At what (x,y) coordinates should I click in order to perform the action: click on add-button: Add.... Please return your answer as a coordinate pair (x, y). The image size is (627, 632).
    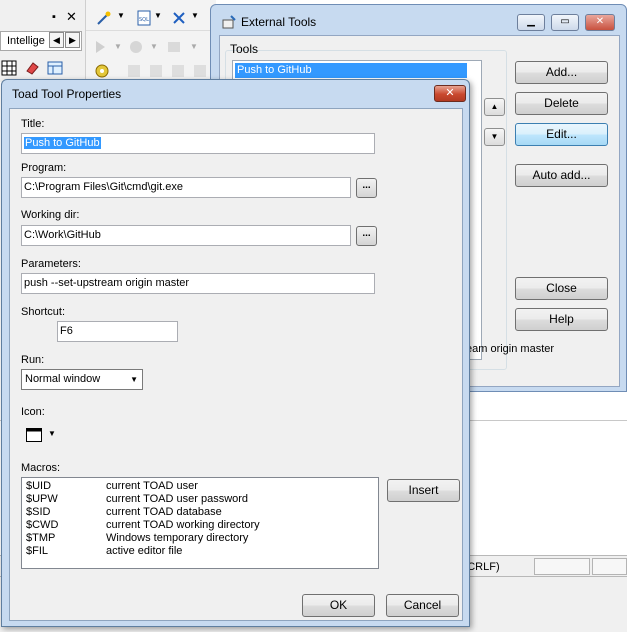
    Looking at the image, I should click on (561, 72).